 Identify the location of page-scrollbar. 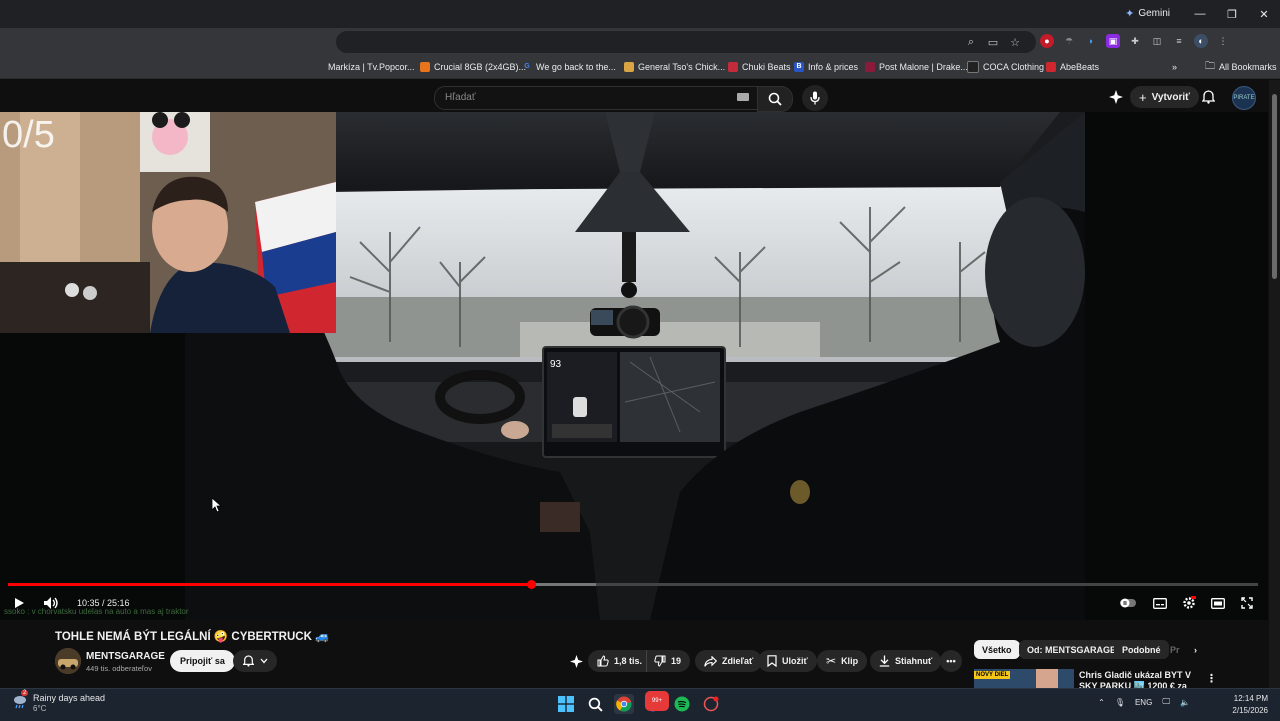
(1274, 384).